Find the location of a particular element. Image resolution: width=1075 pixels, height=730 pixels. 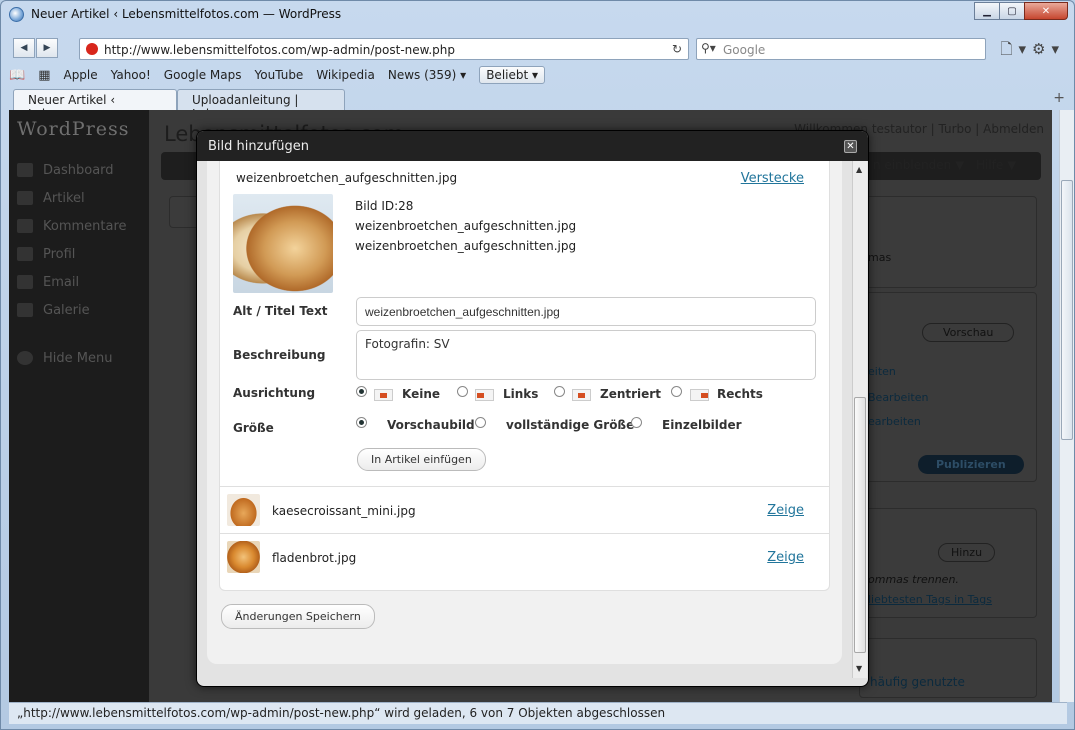

align-left-radio is located at coordinates (462, 391).